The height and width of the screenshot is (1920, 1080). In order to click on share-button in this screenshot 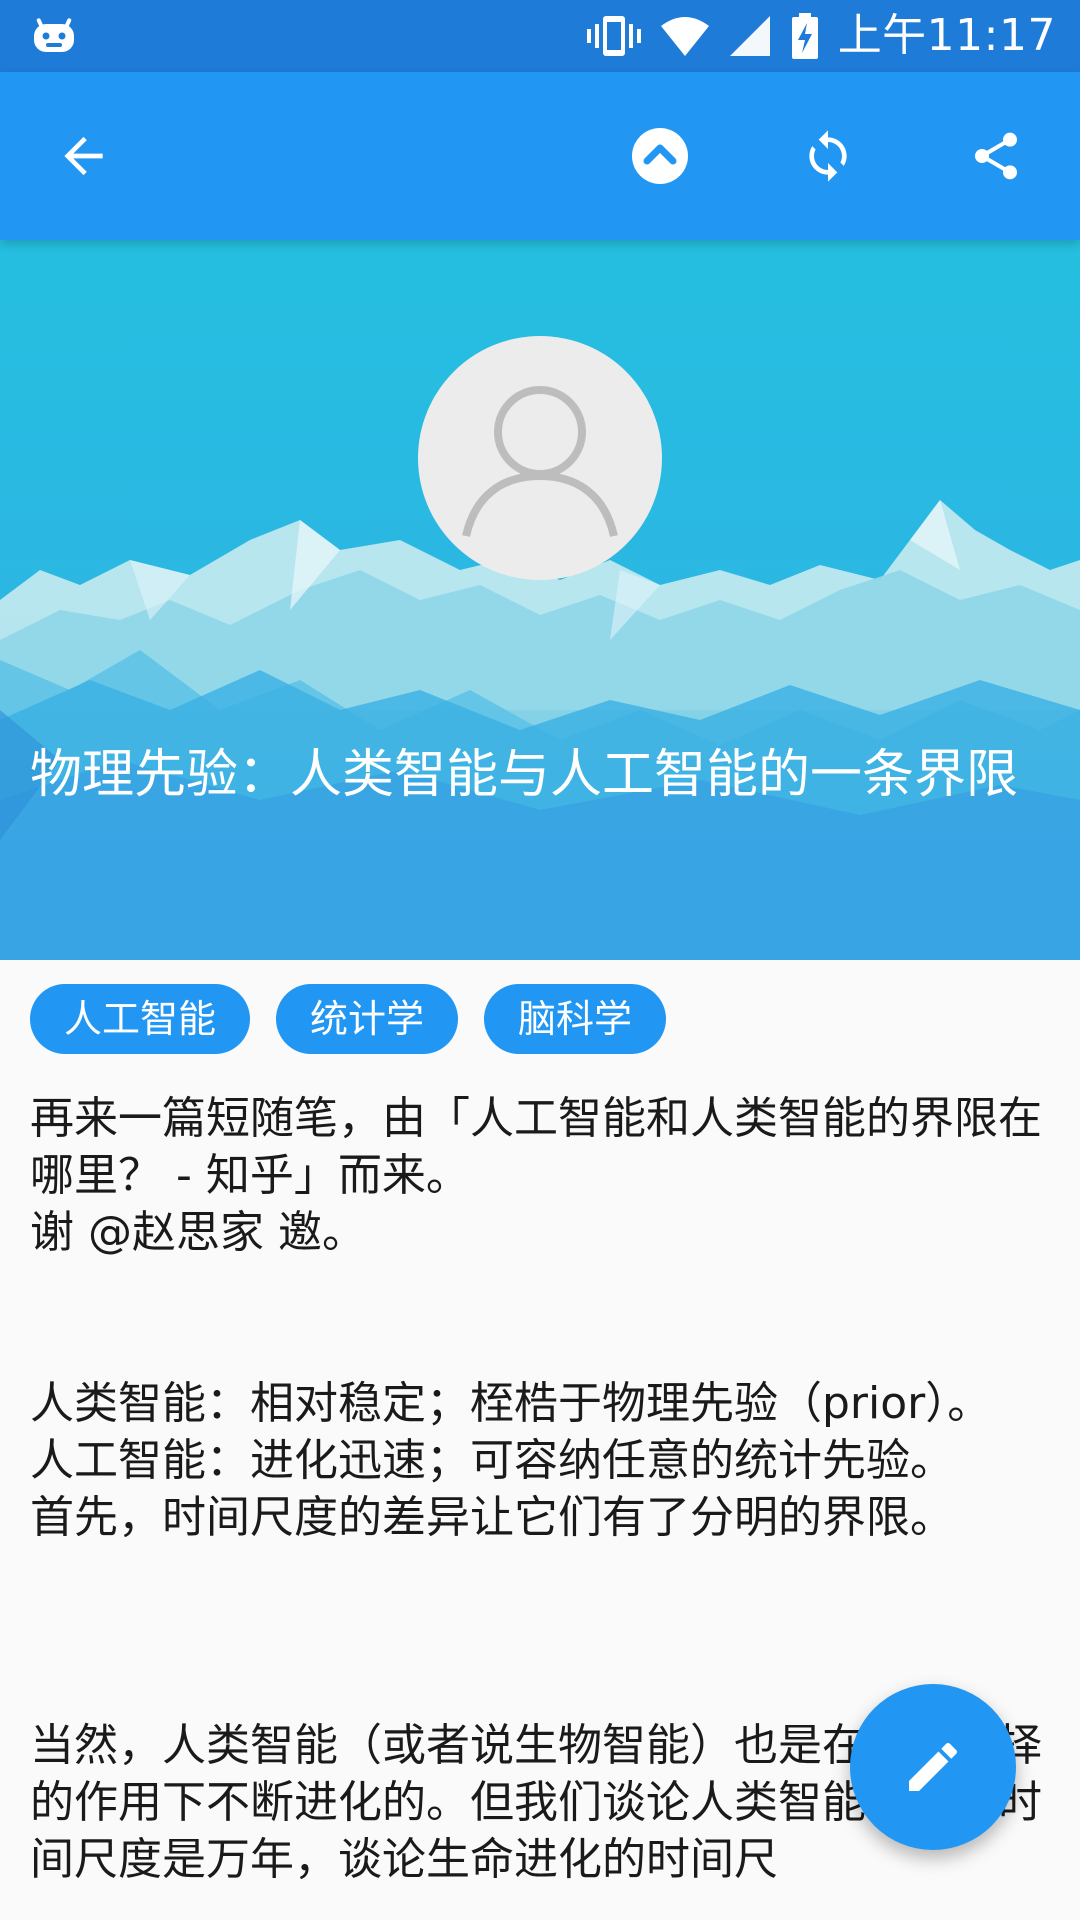, I will do `click(996, 156)`.